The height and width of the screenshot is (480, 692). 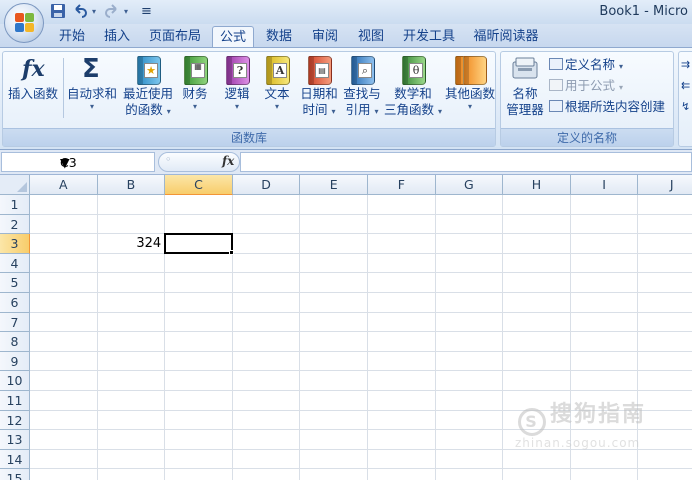 I want to click on tab-foxit-reader: 福昕阅读器, so click(x=506, y=37).